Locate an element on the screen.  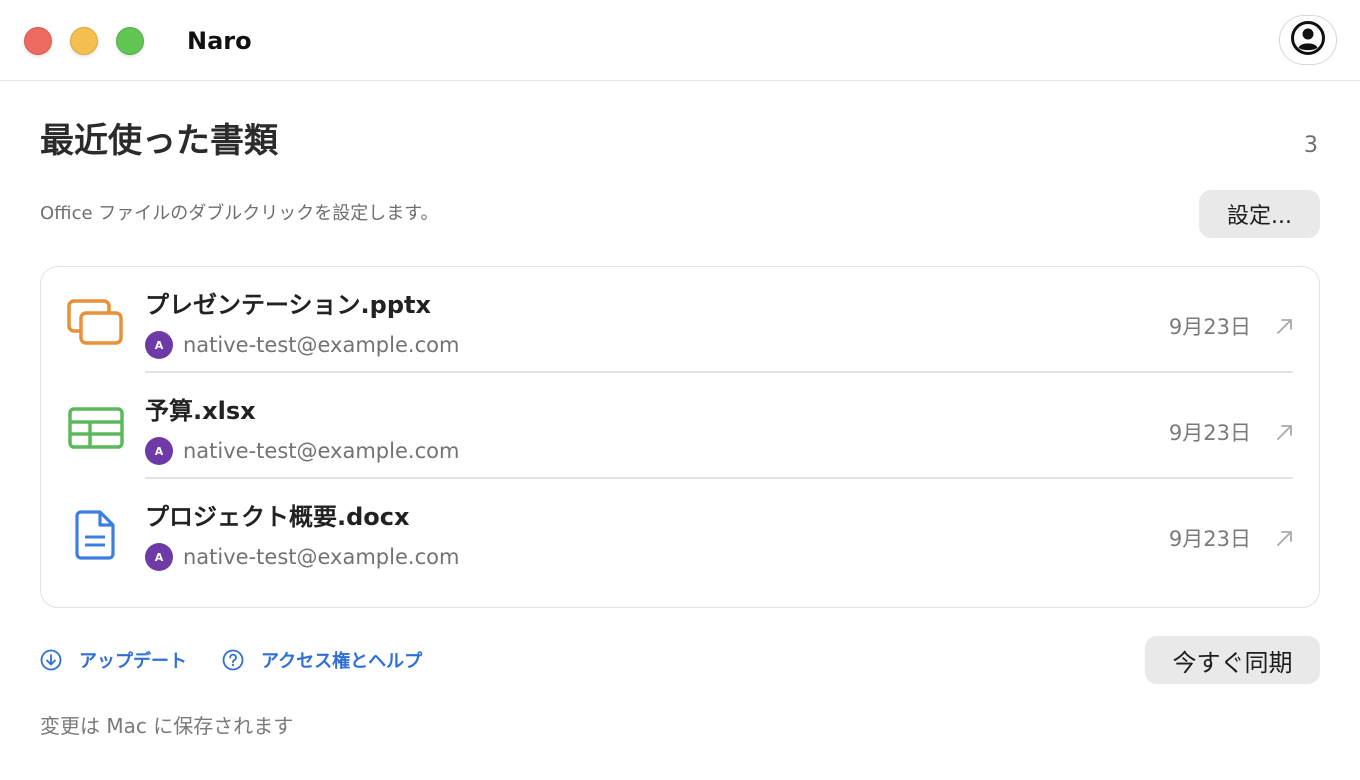
question-circle-icon is located at coordinates (233, 660).